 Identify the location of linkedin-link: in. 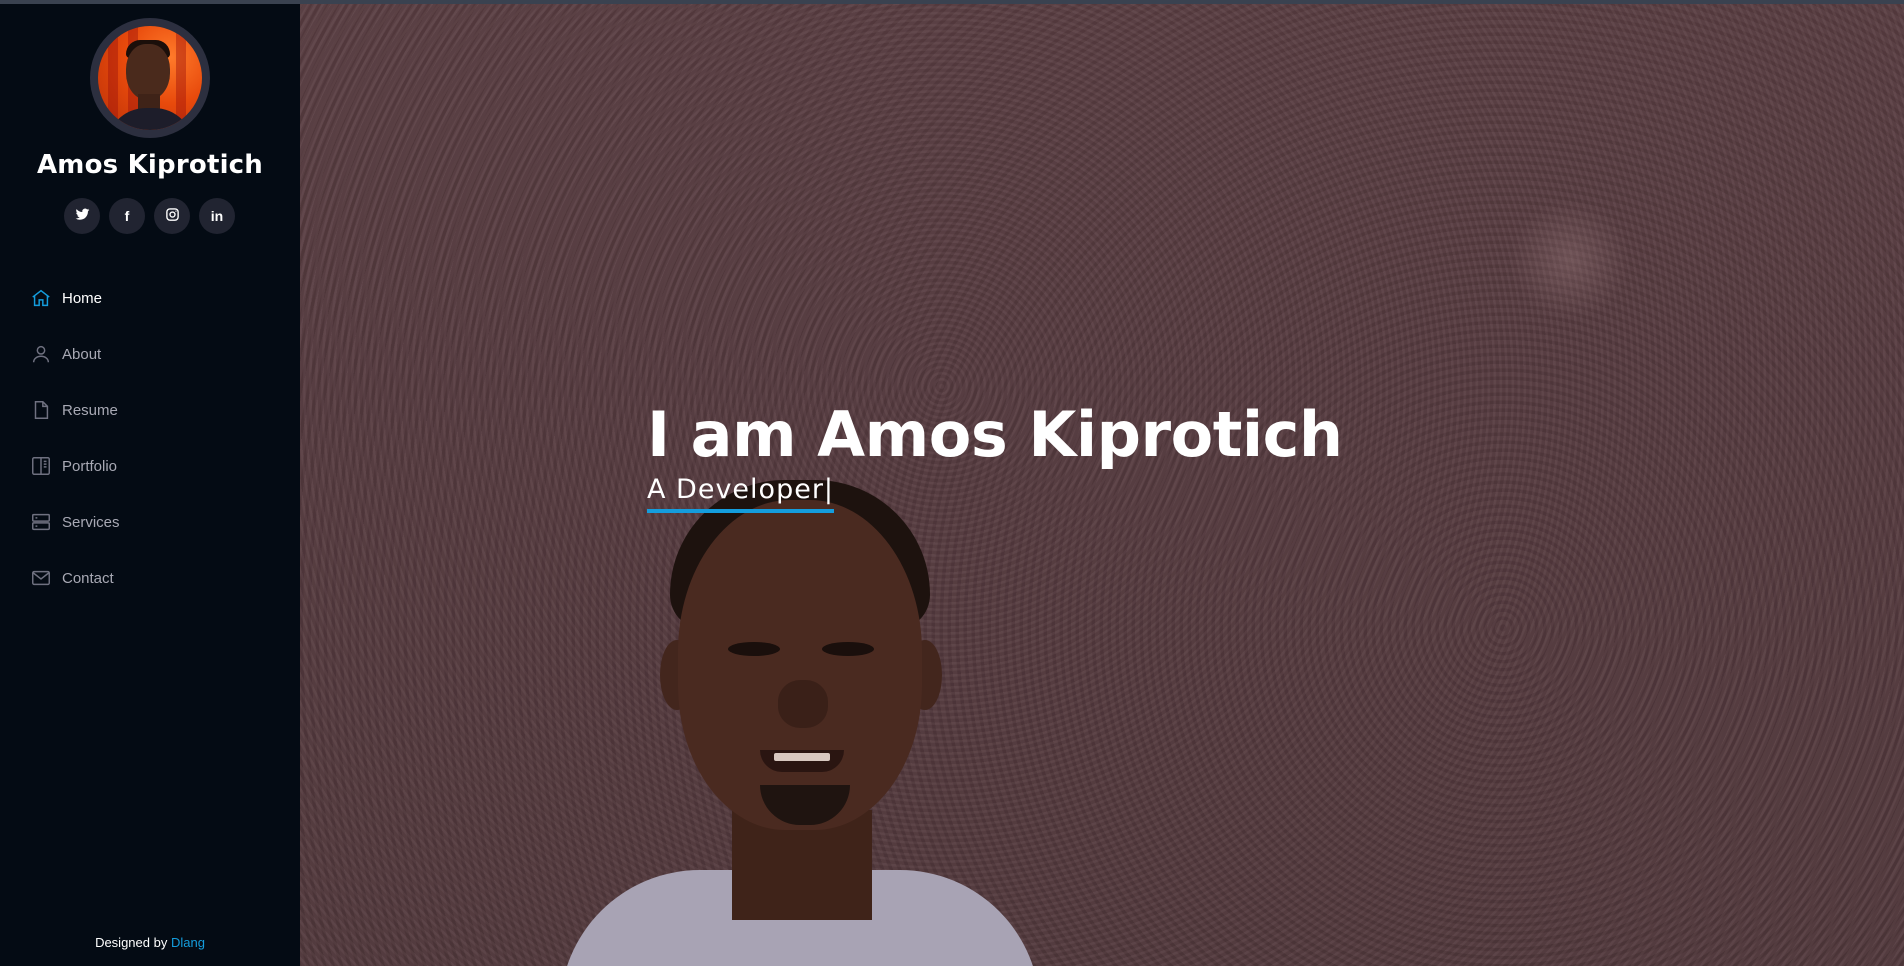
(217, 216).